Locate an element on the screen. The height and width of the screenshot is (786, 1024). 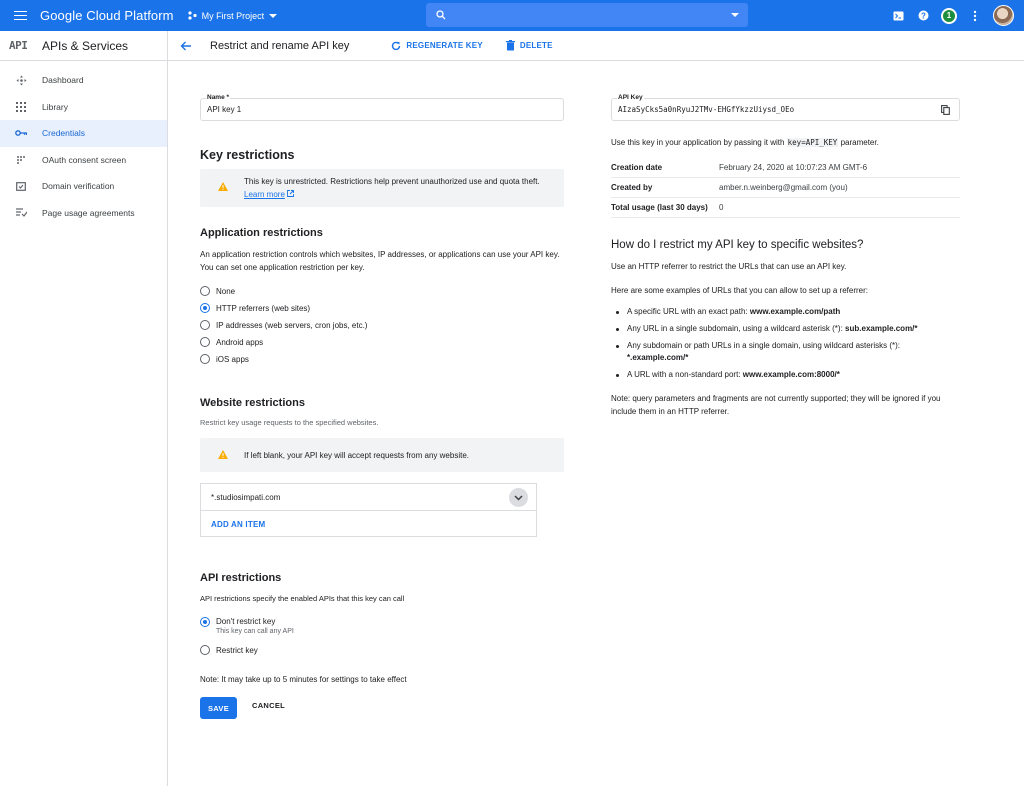
radio-none: None is located at coordinates (217, 291).